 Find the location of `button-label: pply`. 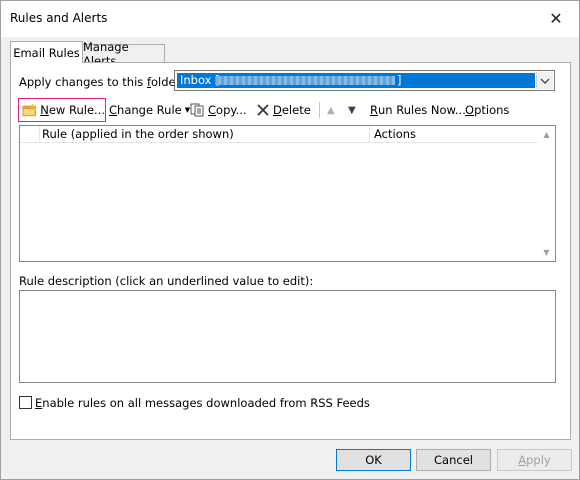

button-label: pply is located at coordinates (538, 460).